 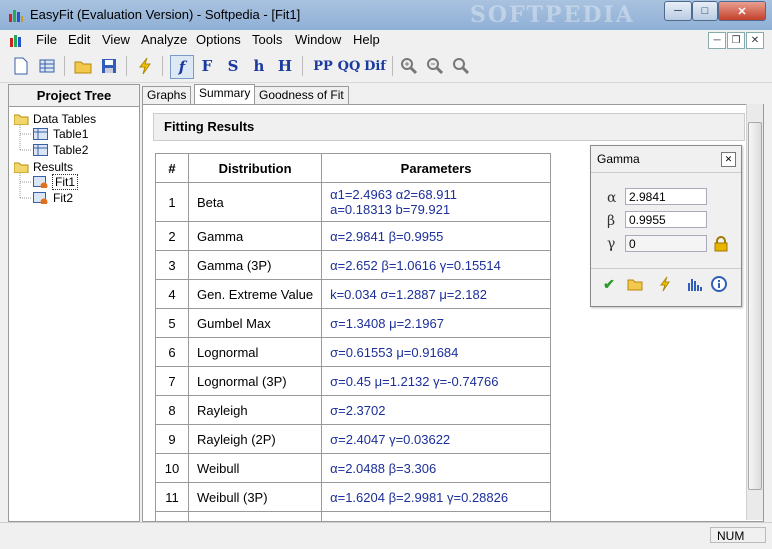 I want to click on distribution-name: Gumbel Max, so click(x=255, y=323).